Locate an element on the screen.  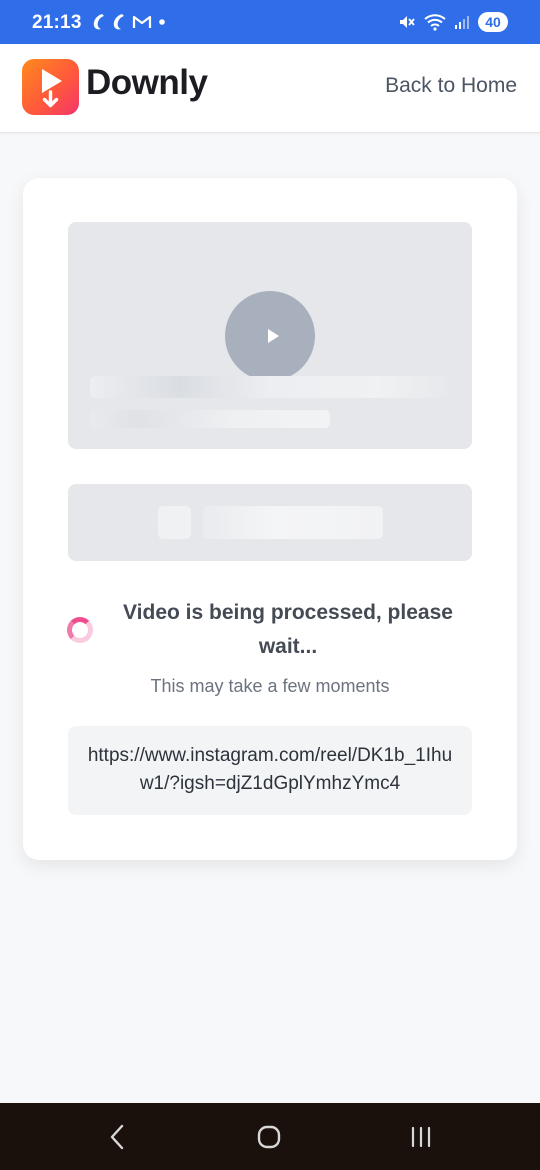
dot-icon is located at coordinates (162, 22).